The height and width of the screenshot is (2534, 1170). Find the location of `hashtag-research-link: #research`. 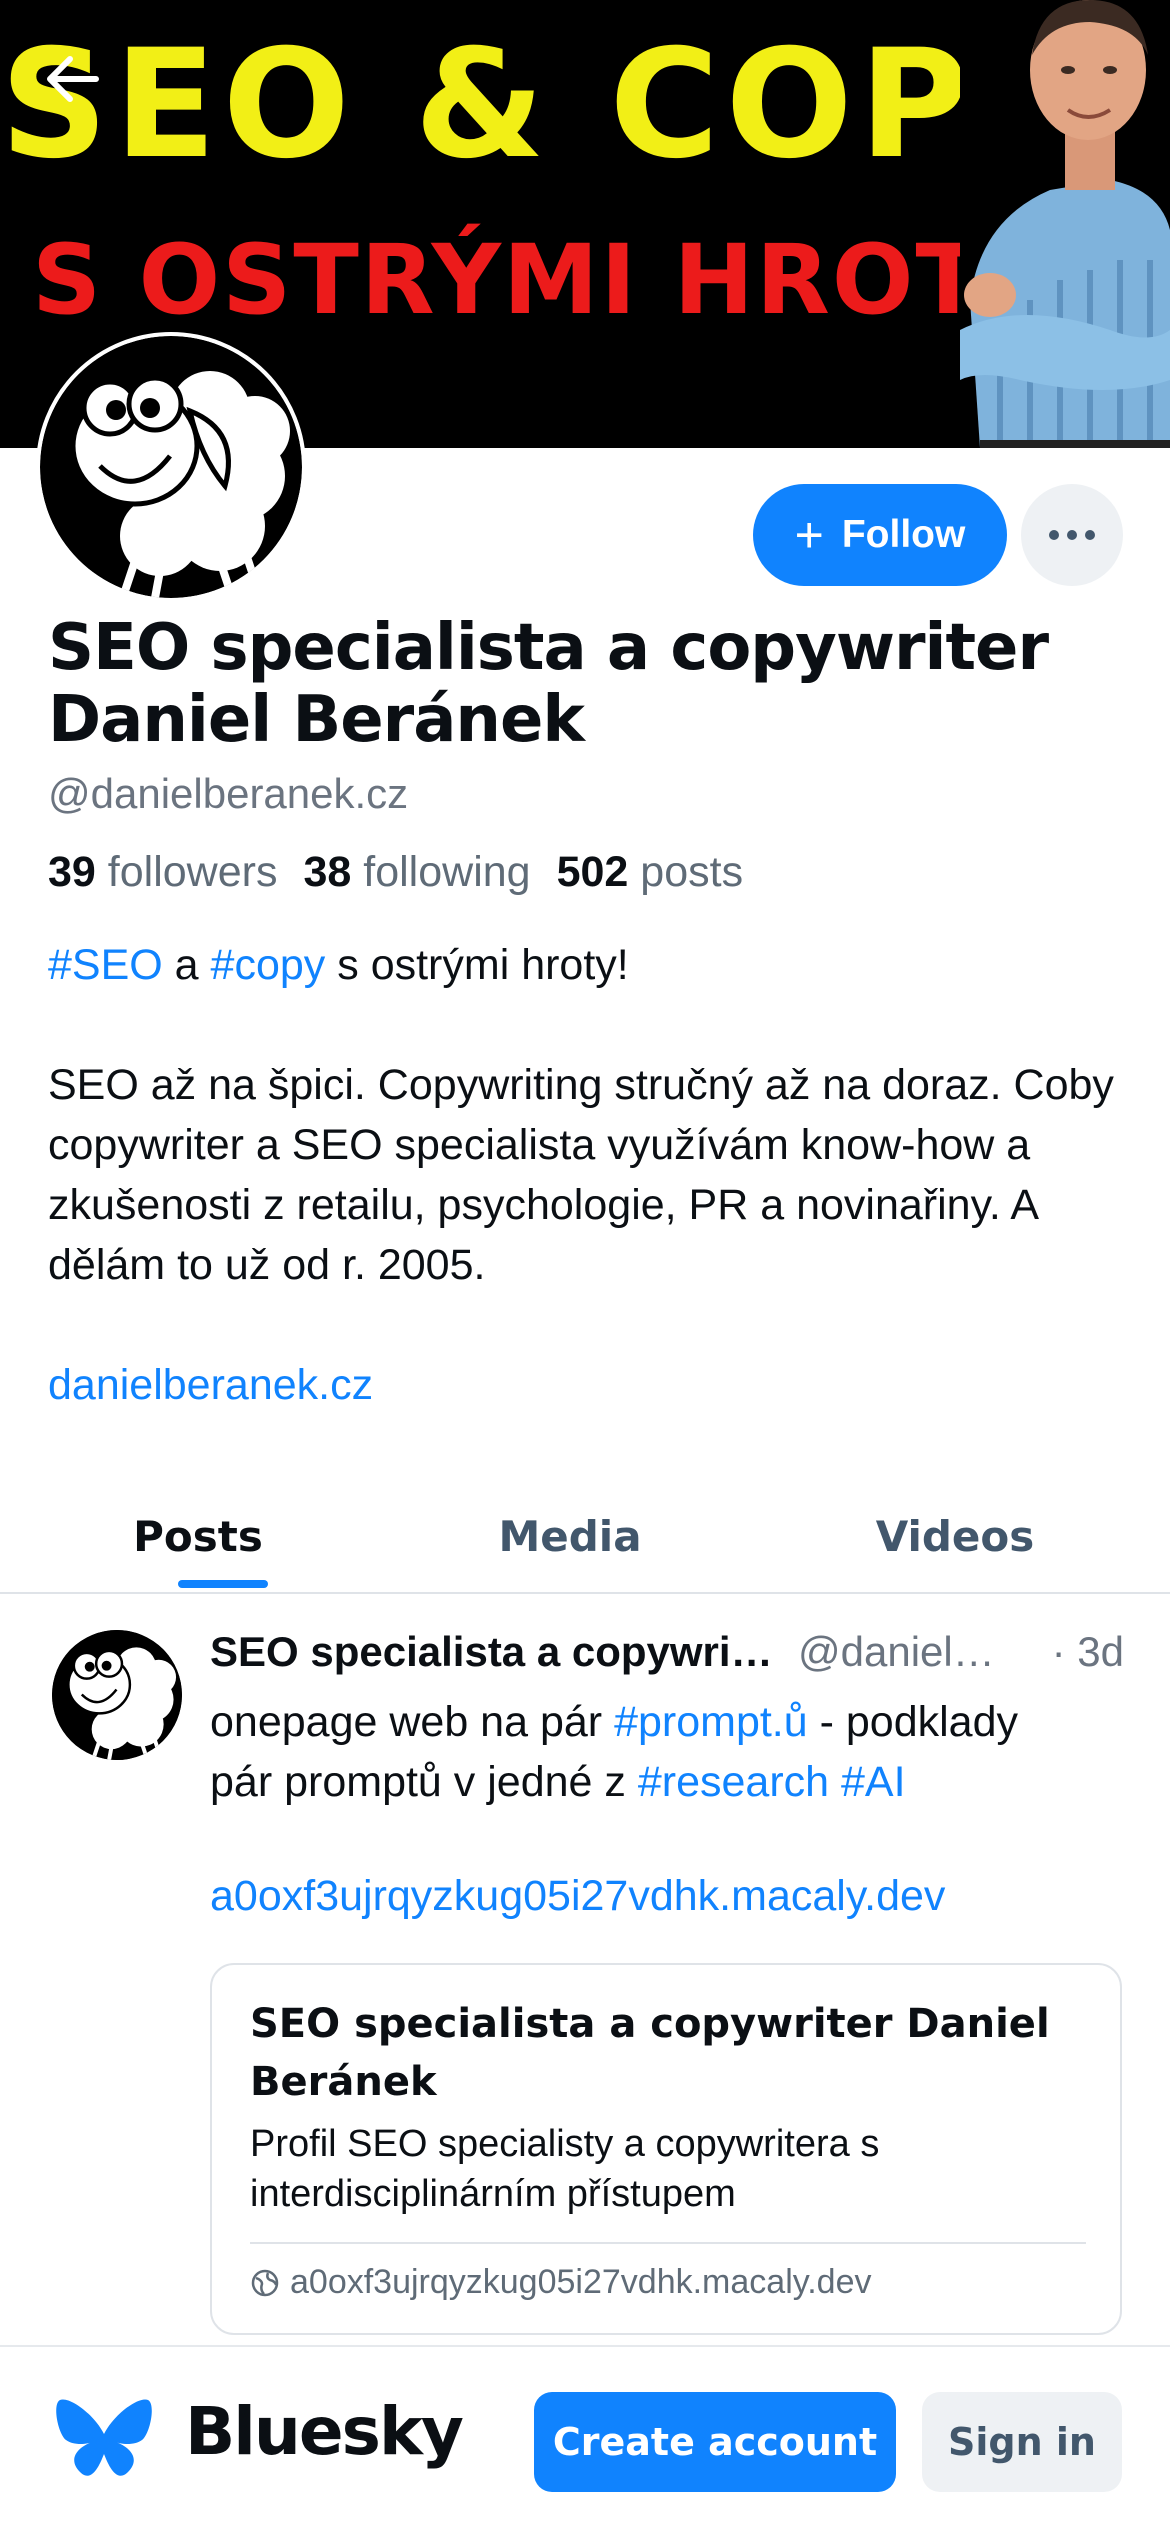

hashtag-research-link: #research is located at coordinates (733, 1782).